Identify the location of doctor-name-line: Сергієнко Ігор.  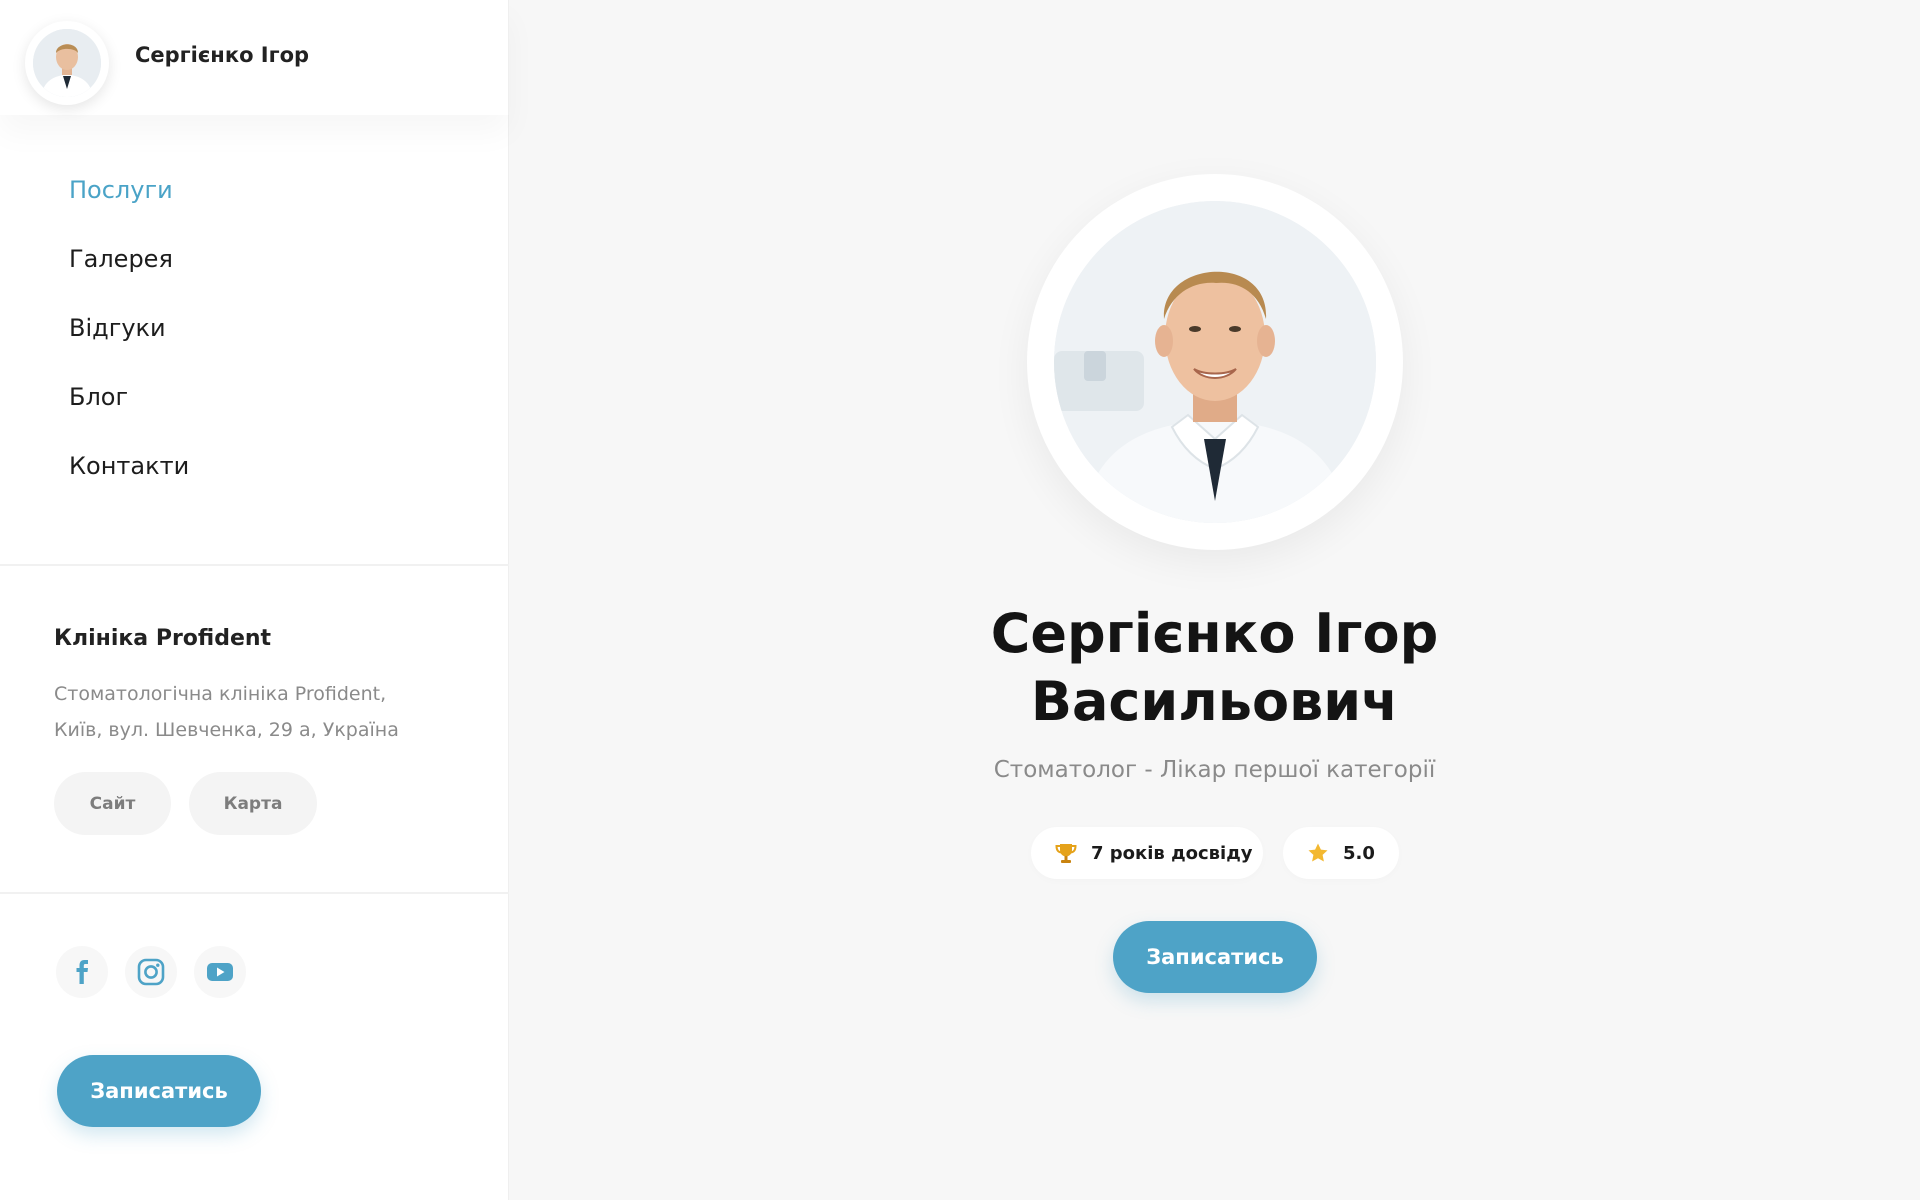
(1214, 633).